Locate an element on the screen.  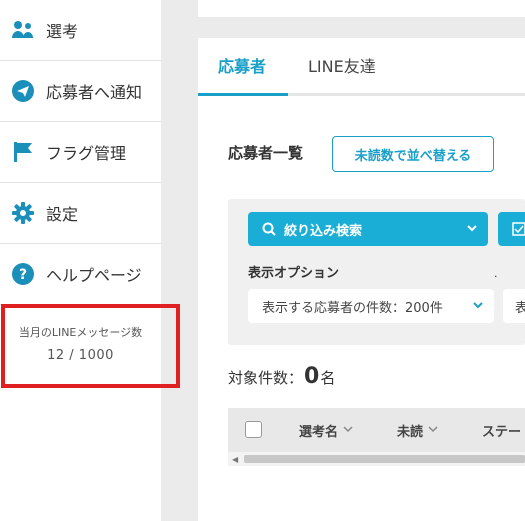
help-icon: ? is located at coordinates (23, 274).